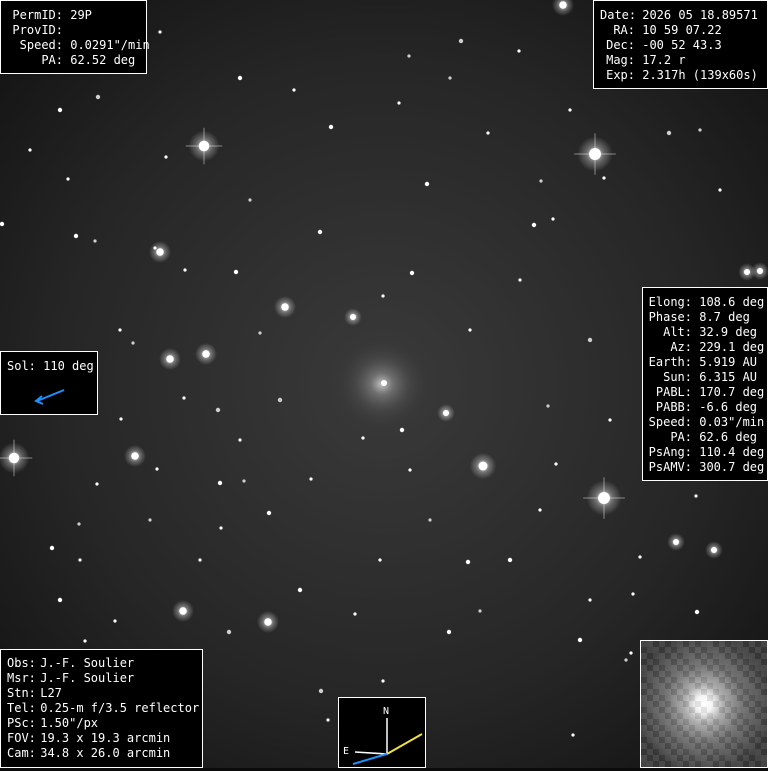 The image size is (768, 771). I want to click on cam-value: 34.8 x 26.0 arcmin, so click(105, 753).